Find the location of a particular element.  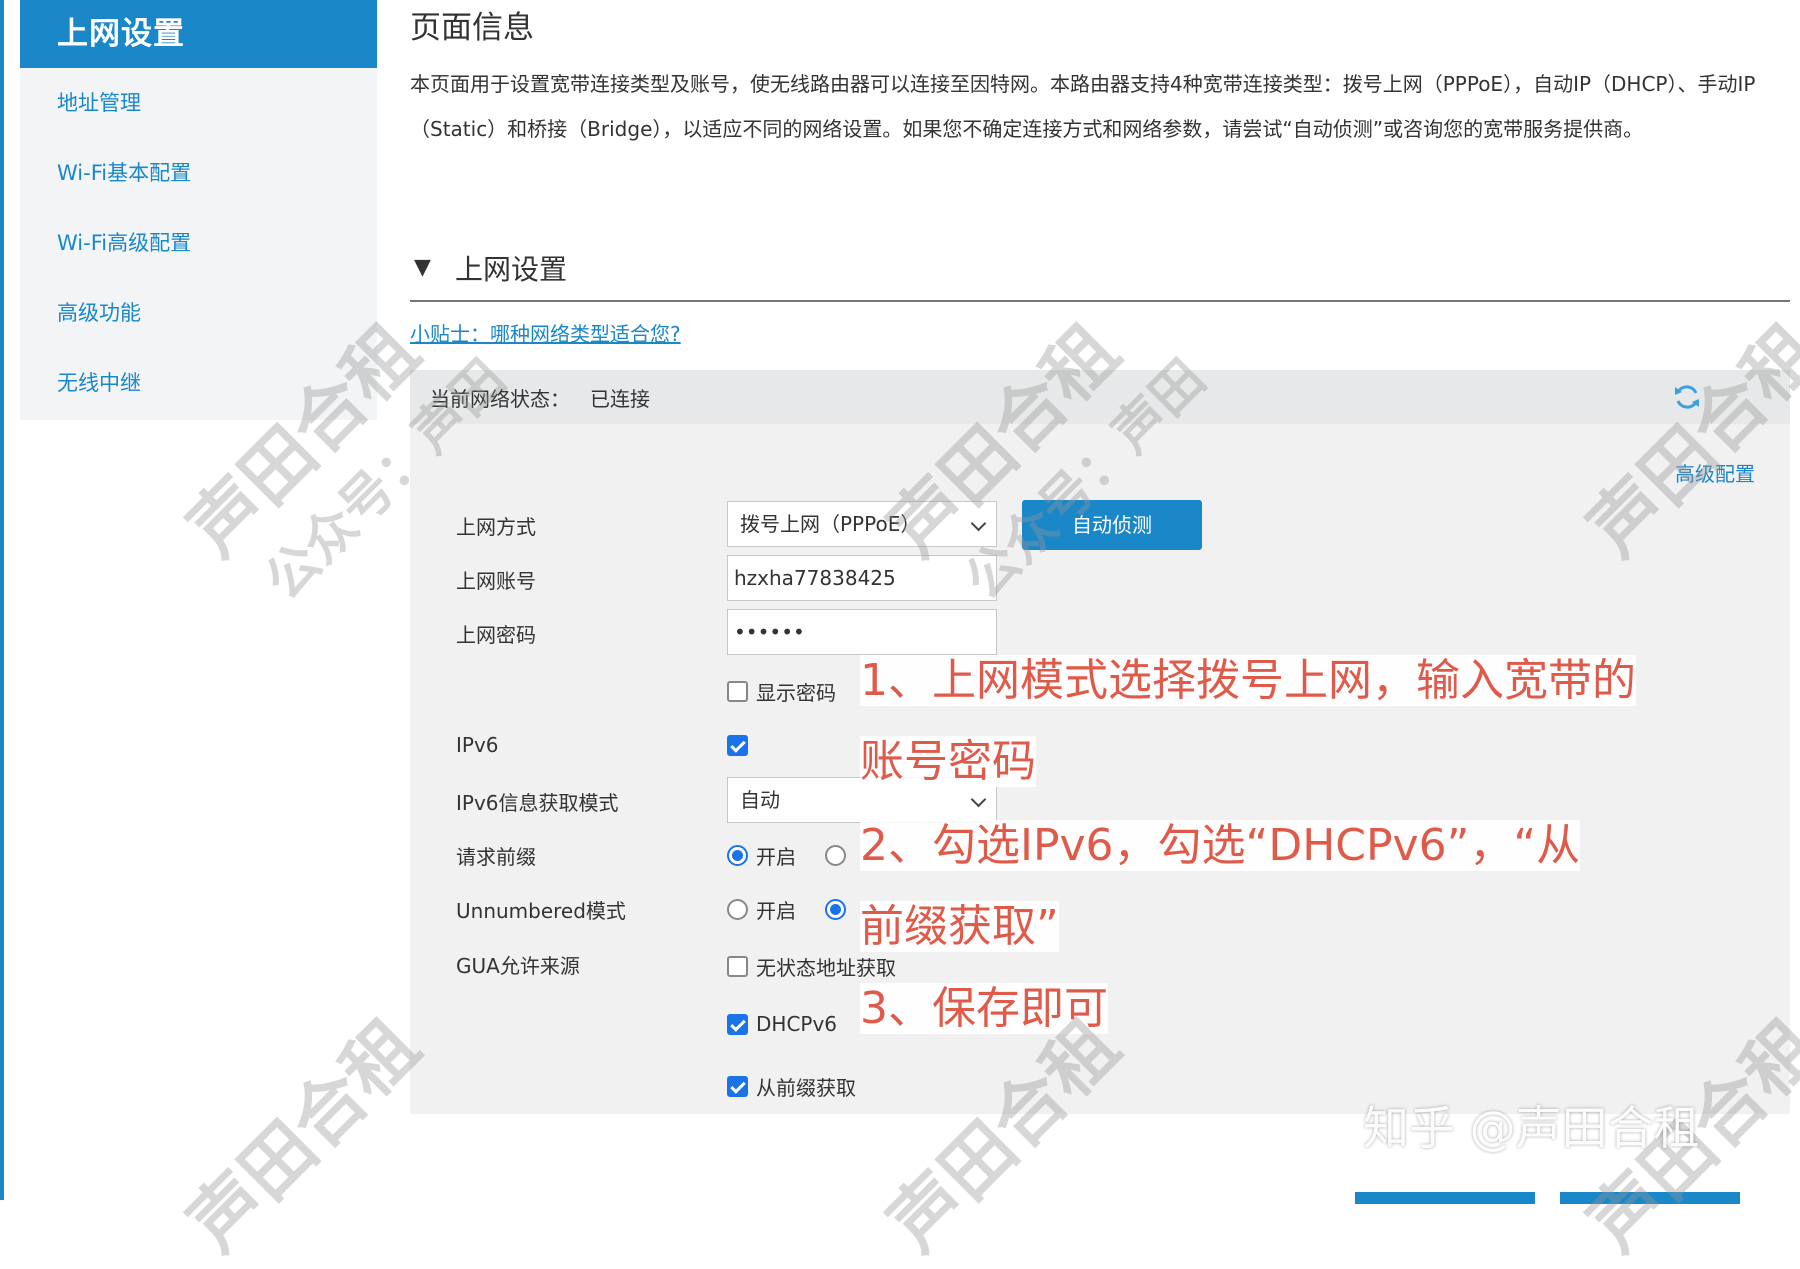

page-title: 页面信息 is located at coordinates (472, 28).